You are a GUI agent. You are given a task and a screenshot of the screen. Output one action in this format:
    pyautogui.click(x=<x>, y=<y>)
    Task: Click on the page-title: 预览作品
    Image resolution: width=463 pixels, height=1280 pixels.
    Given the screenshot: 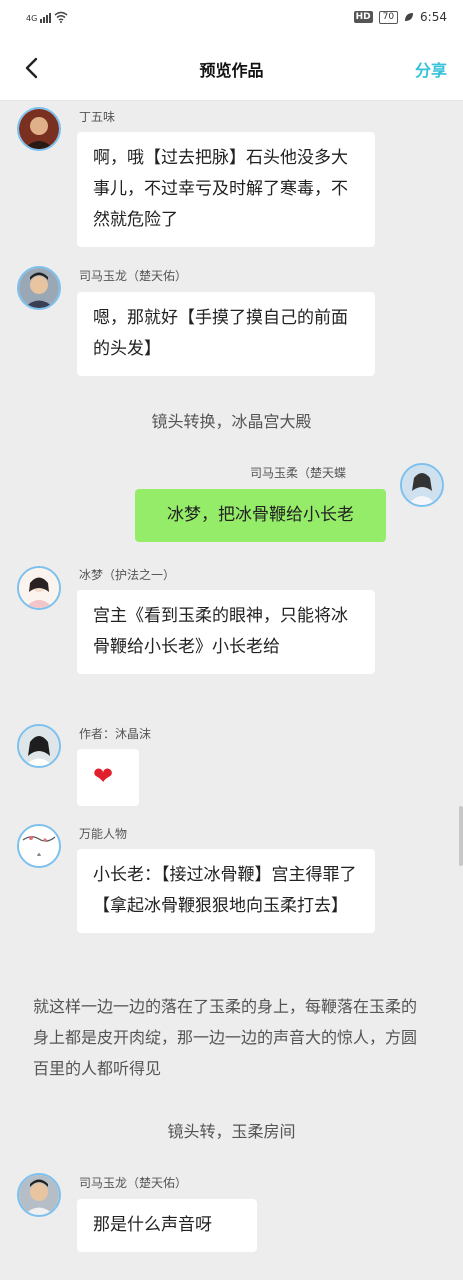 What is the action you would take?
    pyautogui.click(x=231, y=70)
    